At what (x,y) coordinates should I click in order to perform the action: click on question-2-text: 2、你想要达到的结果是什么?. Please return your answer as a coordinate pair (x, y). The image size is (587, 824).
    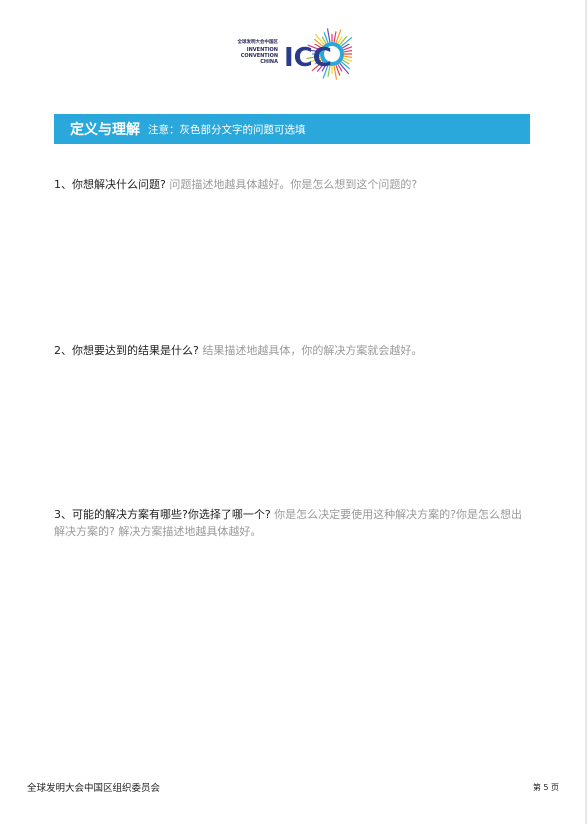
    Looking at the image, I should click on (126, 350).